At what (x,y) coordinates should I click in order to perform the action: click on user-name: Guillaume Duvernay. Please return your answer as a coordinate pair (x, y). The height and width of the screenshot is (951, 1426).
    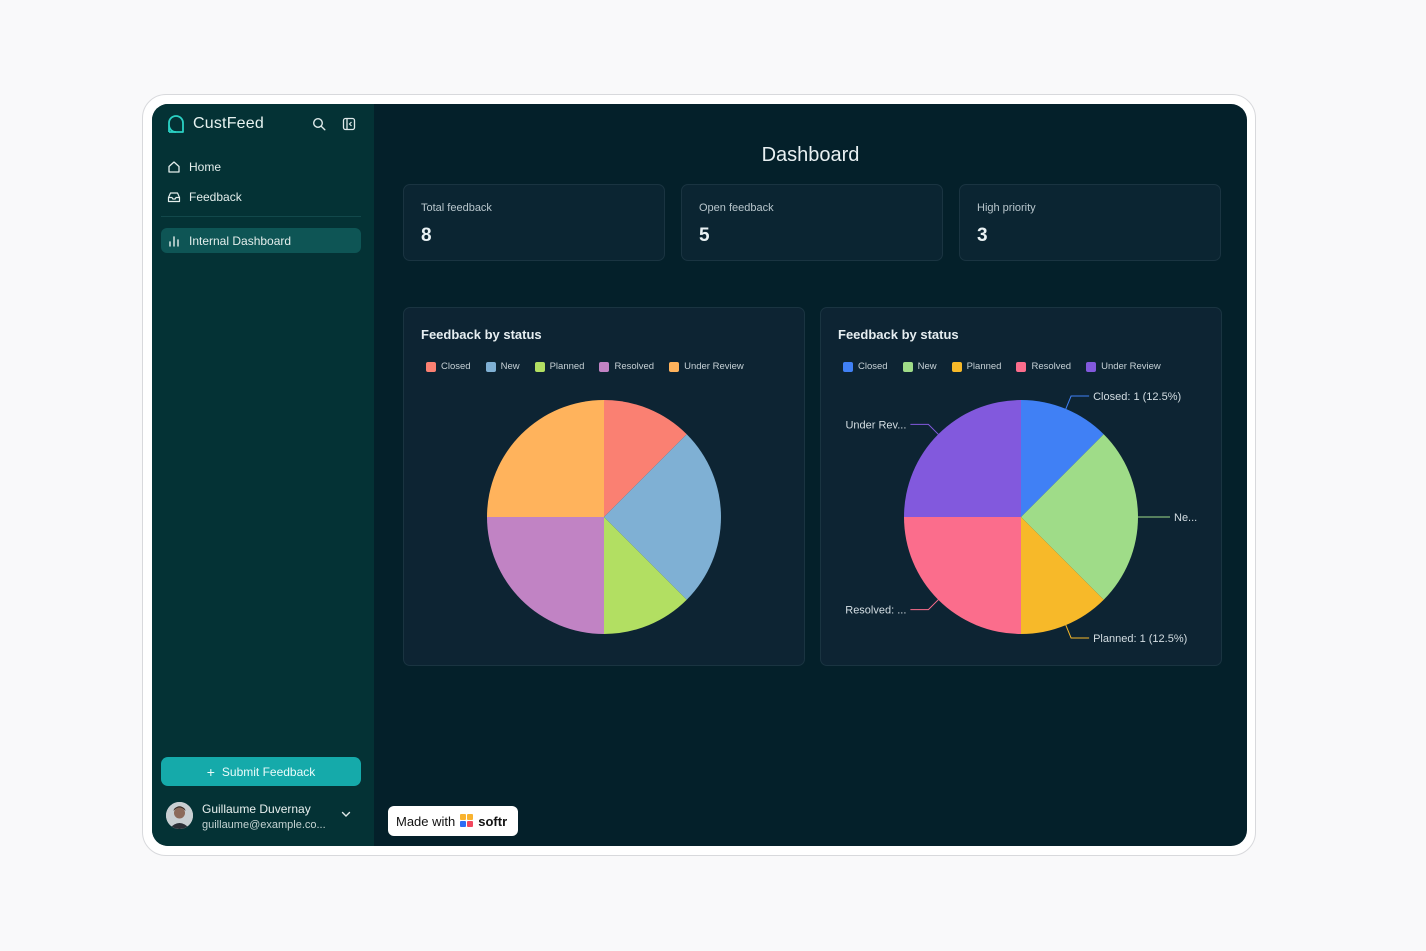
    Looking at the image, I should click on (256, 809).